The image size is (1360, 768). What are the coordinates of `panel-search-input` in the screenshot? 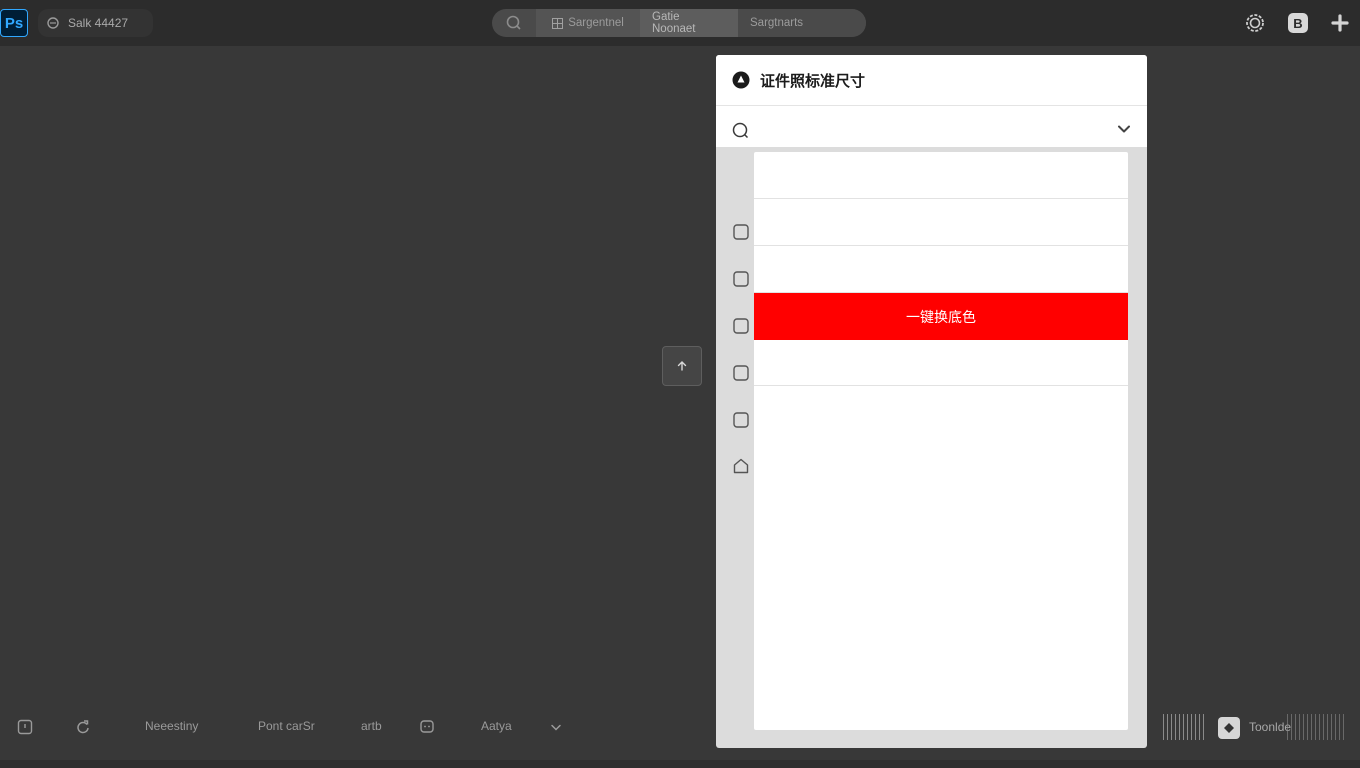 It's located at (926, 127).